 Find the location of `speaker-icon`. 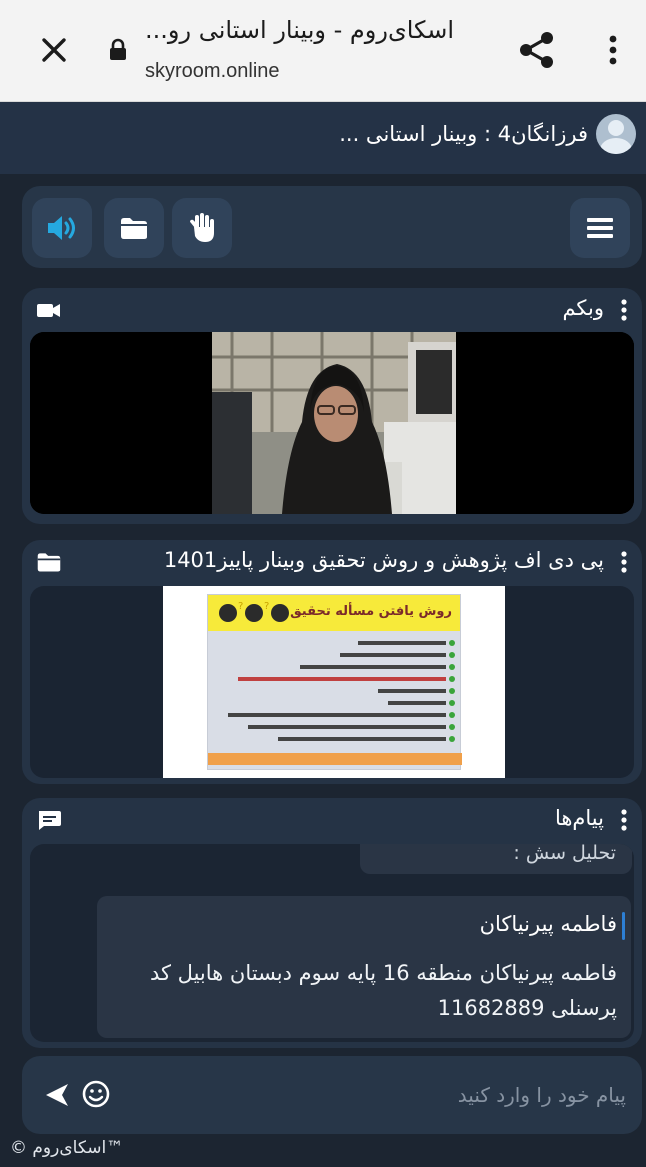

speaker-icon is located at coordinates (61, 228).